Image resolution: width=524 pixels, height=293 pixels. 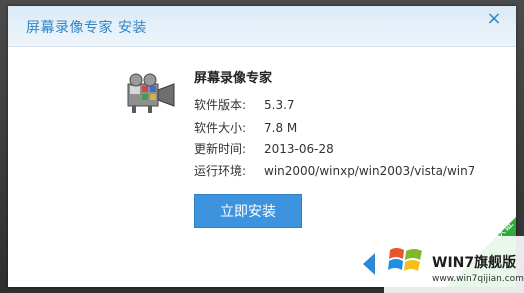 What do you see at coordinates (262, 26) in the screenshot?
I see `title-bar: 屏幕录像专家 安装 ×` at bounding box center [262, 26].